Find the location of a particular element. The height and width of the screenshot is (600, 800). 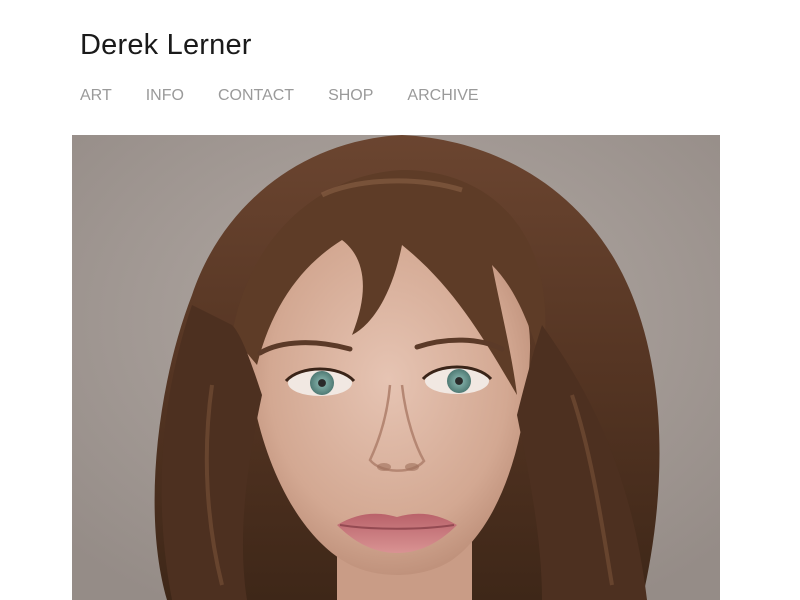

nav-item-contact: CONTACT is located at coordinates (256, 96).